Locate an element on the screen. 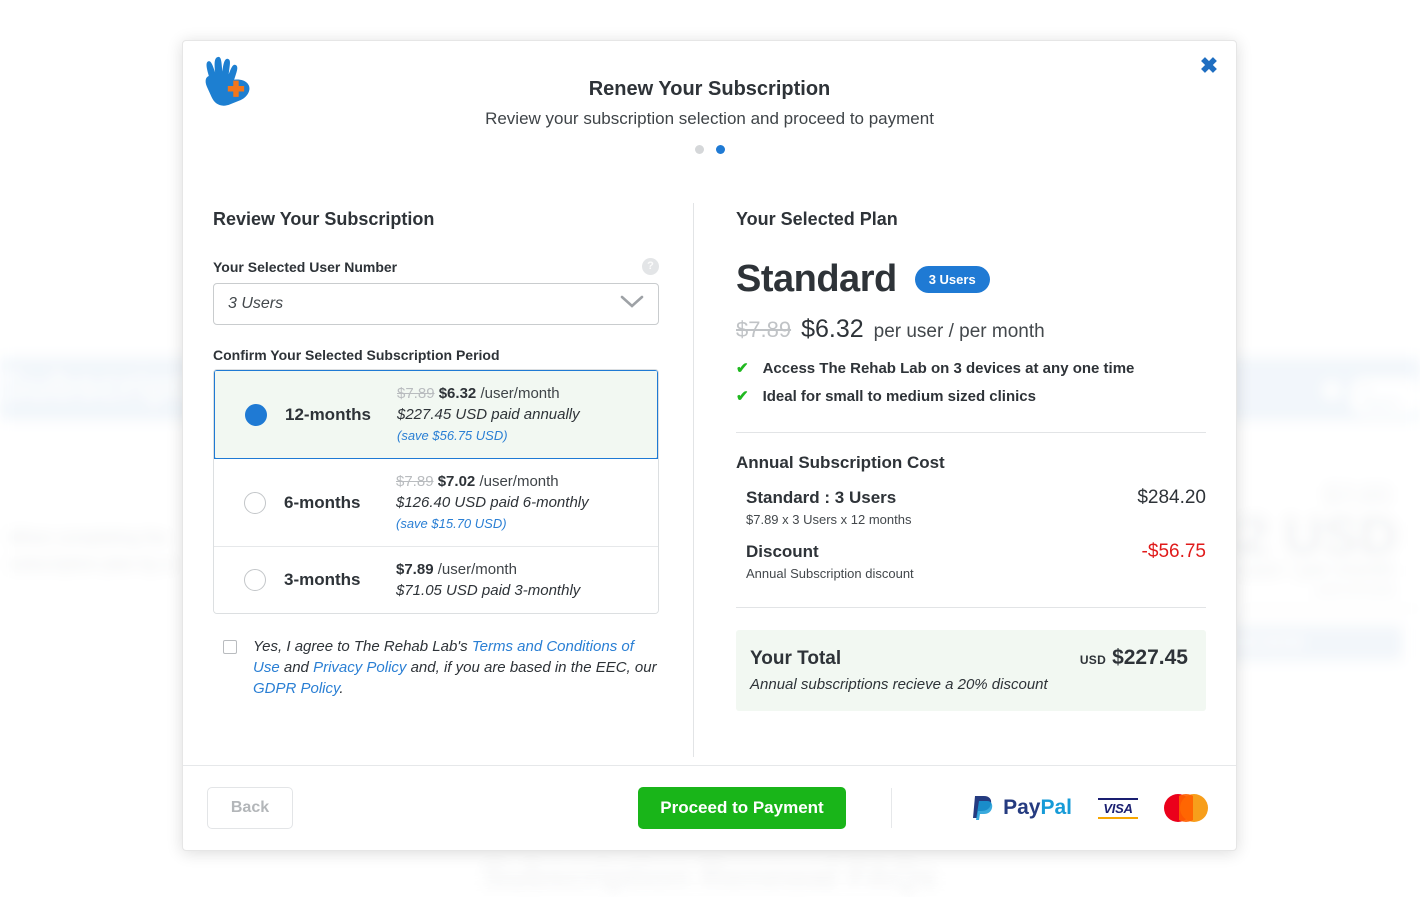 The image size is (1420, 897). chevron-down-icon is located at coordinates (632, 304).